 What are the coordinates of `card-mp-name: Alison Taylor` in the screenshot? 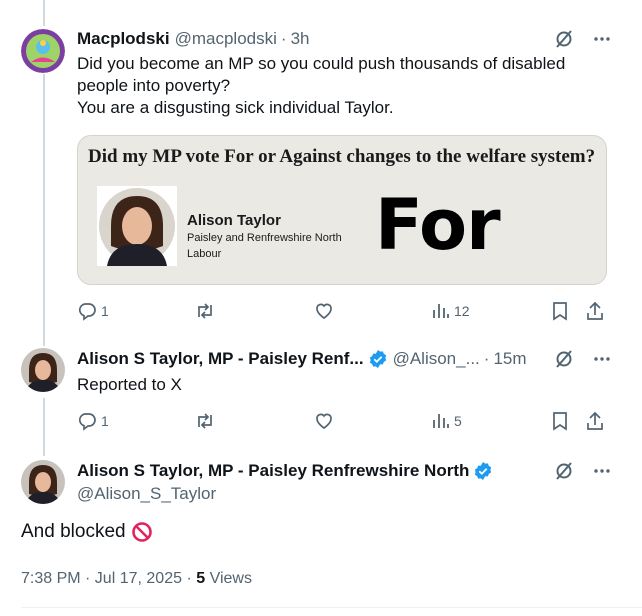 It's located at (234, 220).